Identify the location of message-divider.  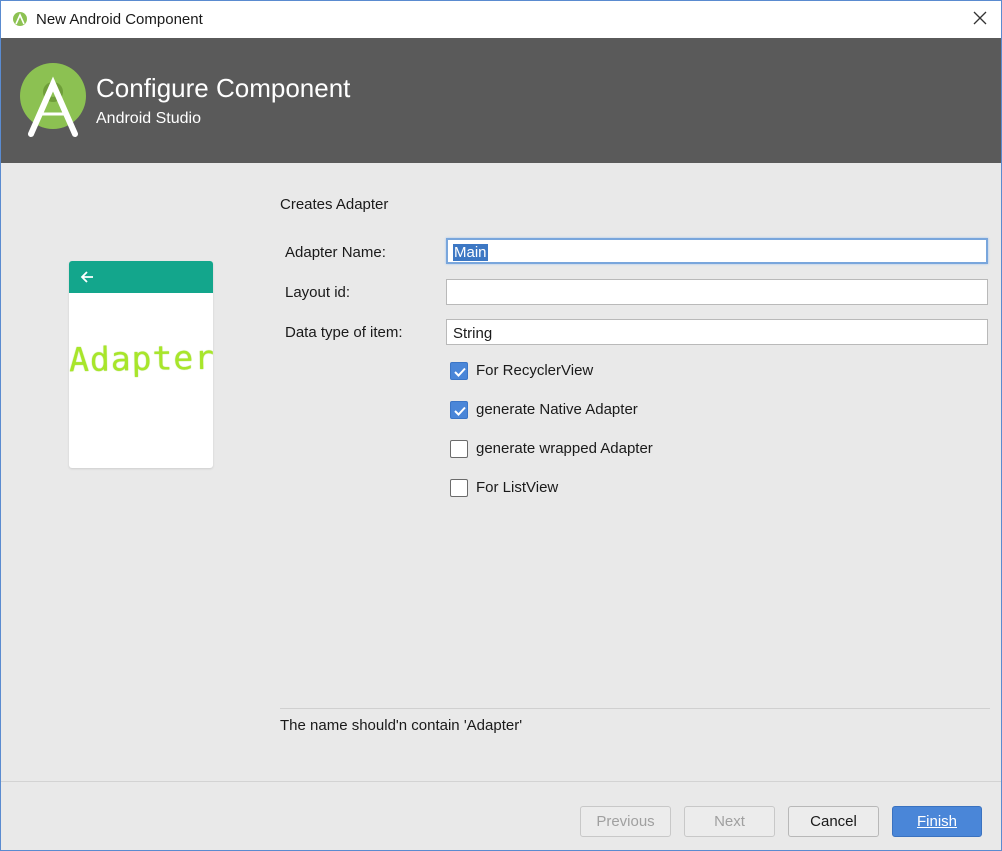
(635, 708).